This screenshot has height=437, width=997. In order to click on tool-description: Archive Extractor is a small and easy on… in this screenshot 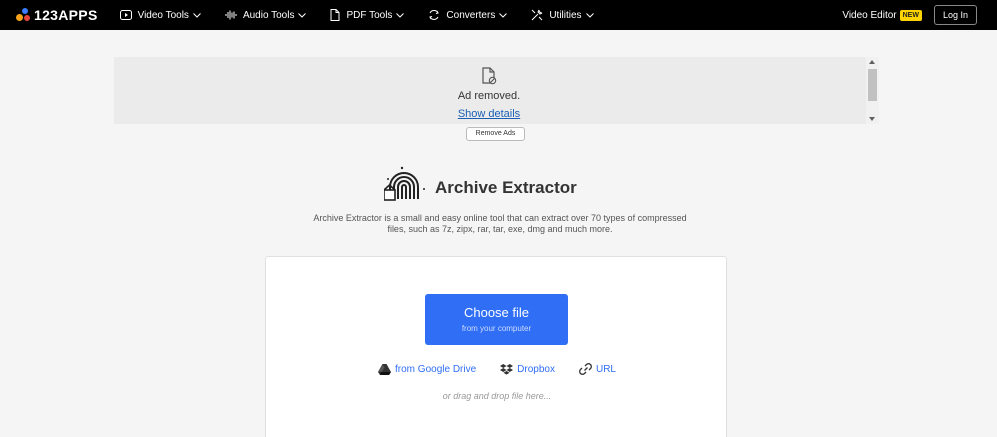, I will do `click(500, 224)`.